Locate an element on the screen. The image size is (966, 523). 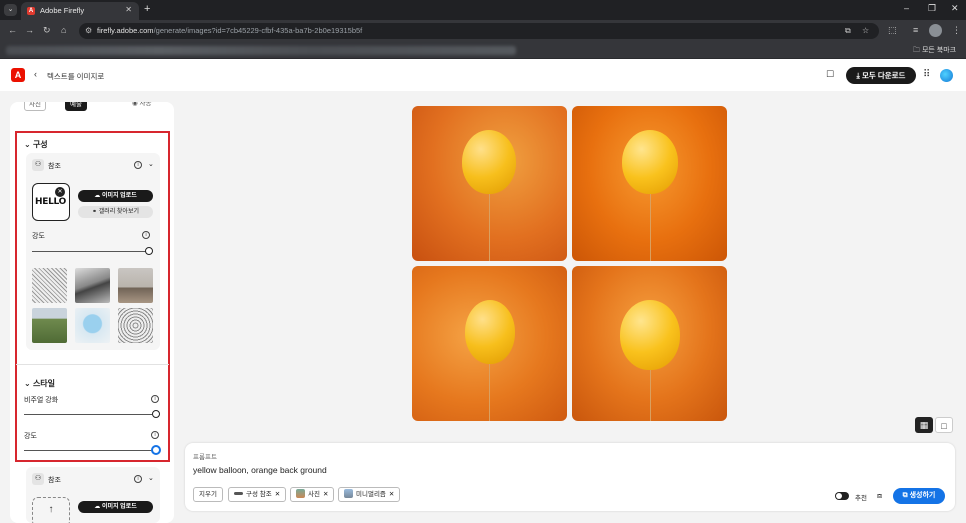
content-type-auto: ◉ 자동 is located at coordinates (141, 106).